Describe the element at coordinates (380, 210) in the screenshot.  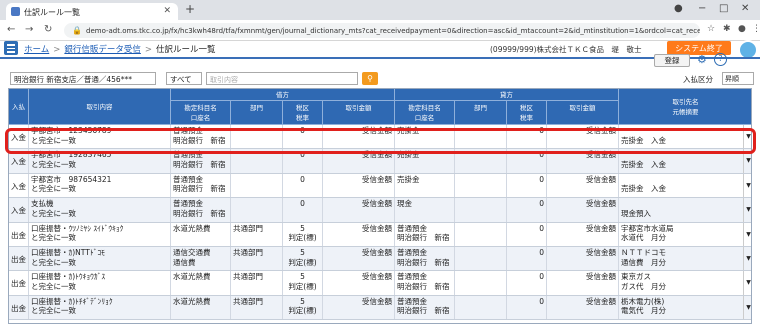
I see `table-row: 入金 支払機 と完全に一致 普通預金 明治銀行 新宿 0 受信金額 現金 0 受信金額 現金預入 ▼` at that location.